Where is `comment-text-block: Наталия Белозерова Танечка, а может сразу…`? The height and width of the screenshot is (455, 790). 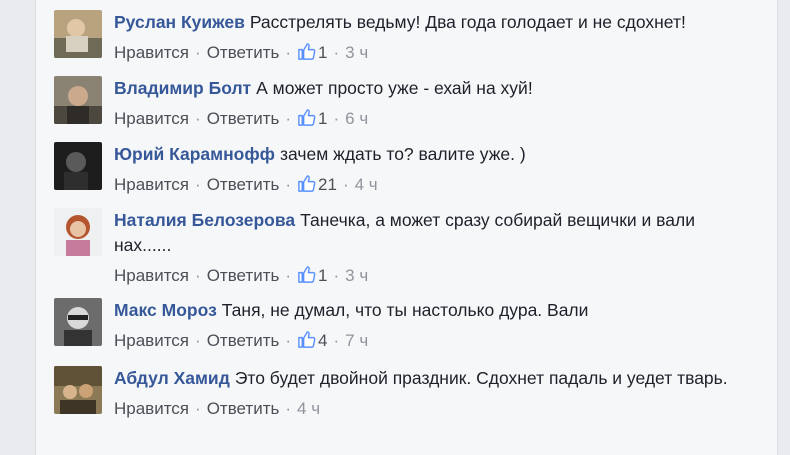
comment-text-block: Наталия Белозерова Танечка, а может сразу… is located at coordinates (424, 233).